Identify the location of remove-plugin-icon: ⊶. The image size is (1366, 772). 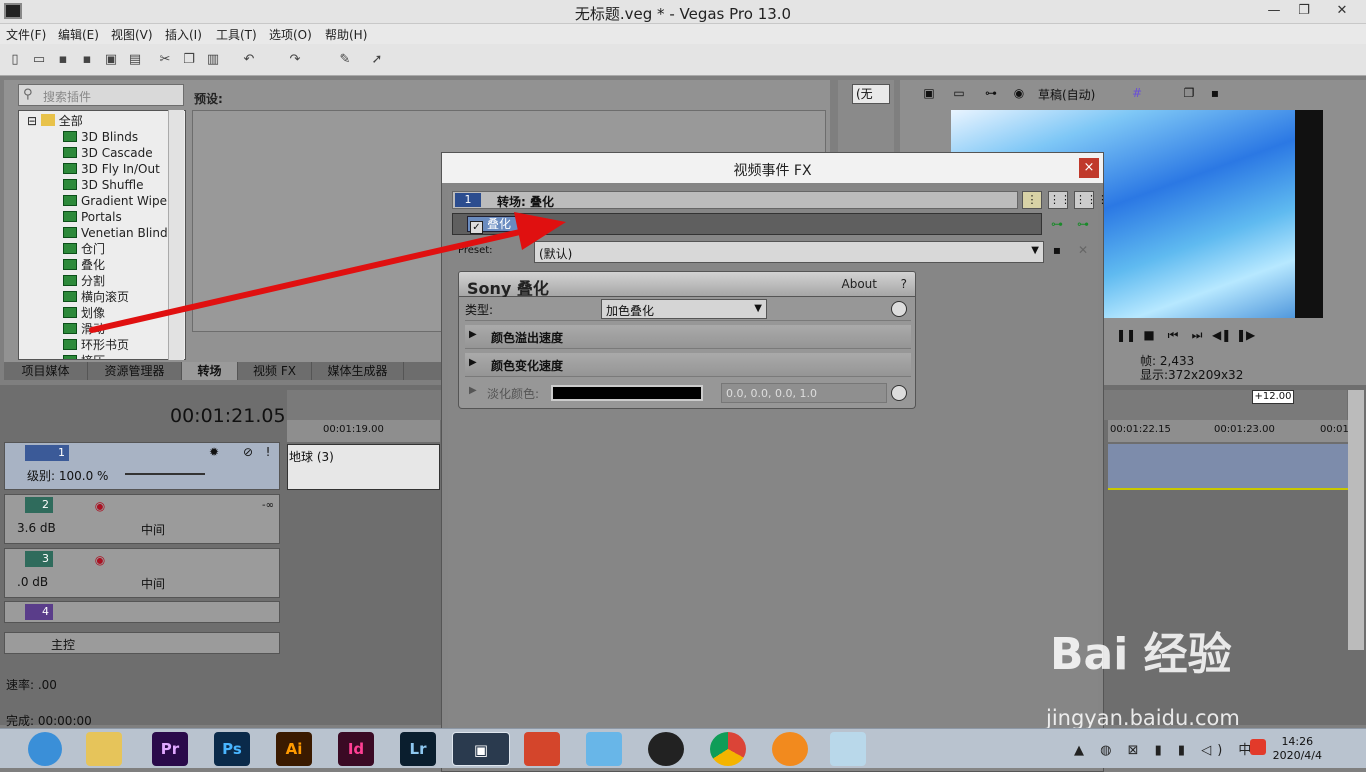
(1083, 224).